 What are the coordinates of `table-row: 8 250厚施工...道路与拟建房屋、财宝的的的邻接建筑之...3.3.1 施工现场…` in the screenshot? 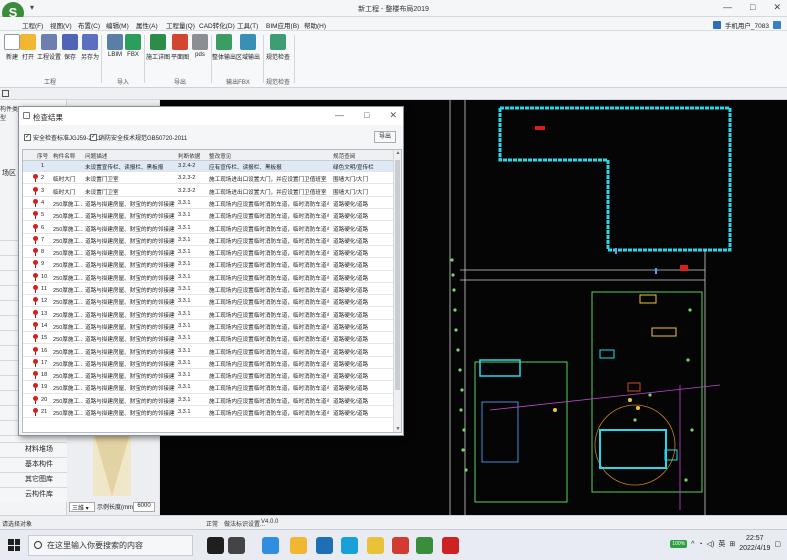 It's located at (209, 253).